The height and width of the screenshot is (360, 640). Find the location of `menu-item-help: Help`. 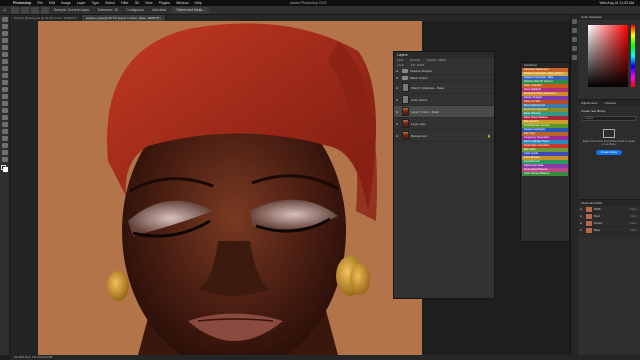

menu-item-help: Help is located at coordinates (198, 3).